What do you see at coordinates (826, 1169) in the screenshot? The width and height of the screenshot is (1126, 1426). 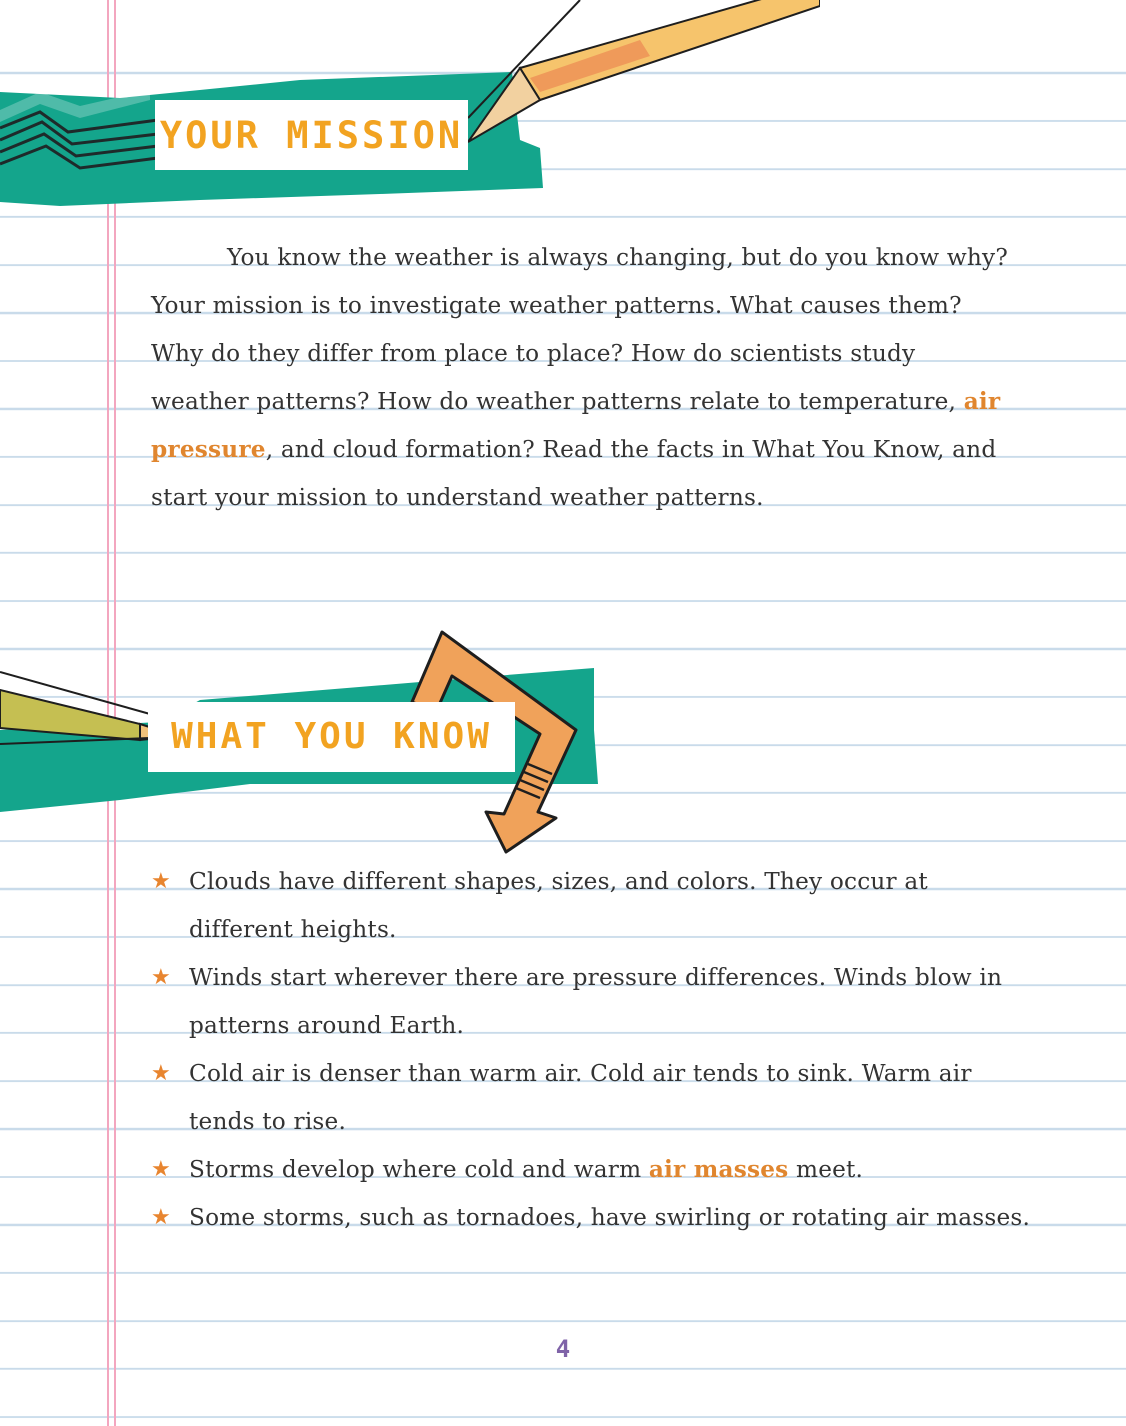 I see `fact-text-after: meet.` at bounding box center [826, 1169].